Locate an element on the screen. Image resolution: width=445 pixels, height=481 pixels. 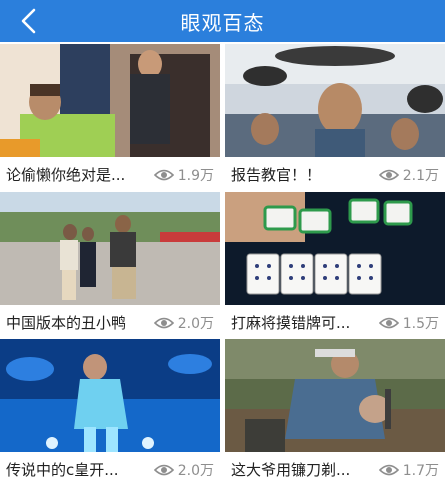
view-count-value: 1.9万 is located at coordinates (195, 175).